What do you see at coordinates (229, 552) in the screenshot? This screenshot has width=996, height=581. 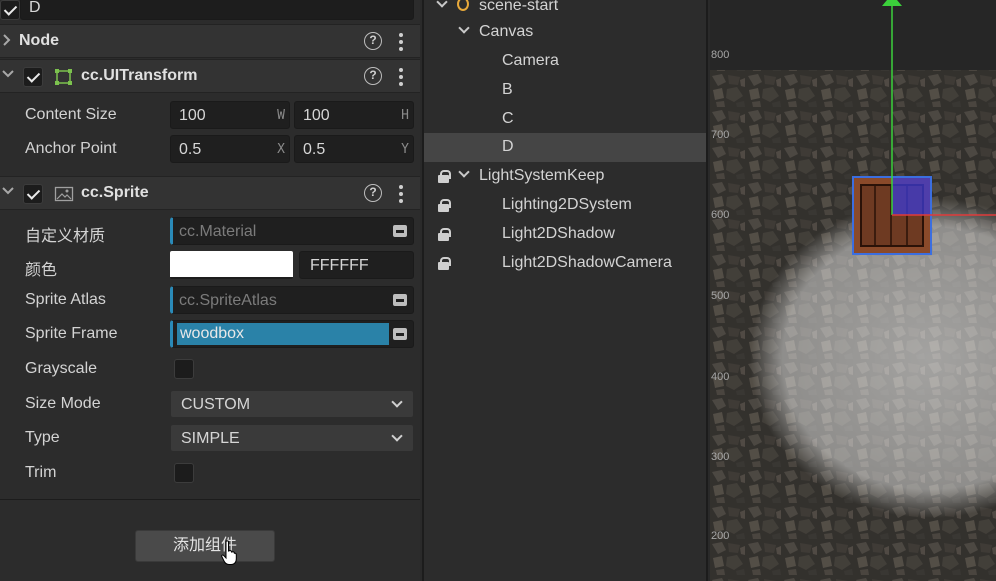 I see `hand-cursor-icon` at bounding box center [229, 552].